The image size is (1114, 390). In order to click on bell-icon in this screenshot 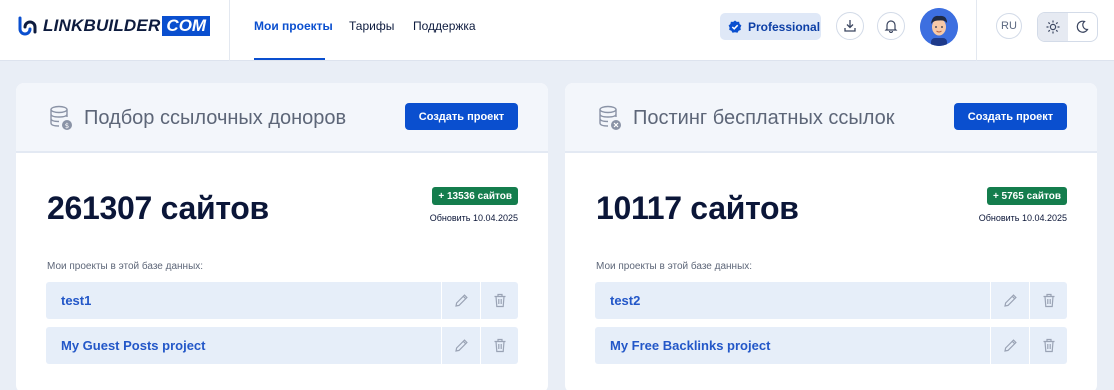, I will do `click(891, 26)`.